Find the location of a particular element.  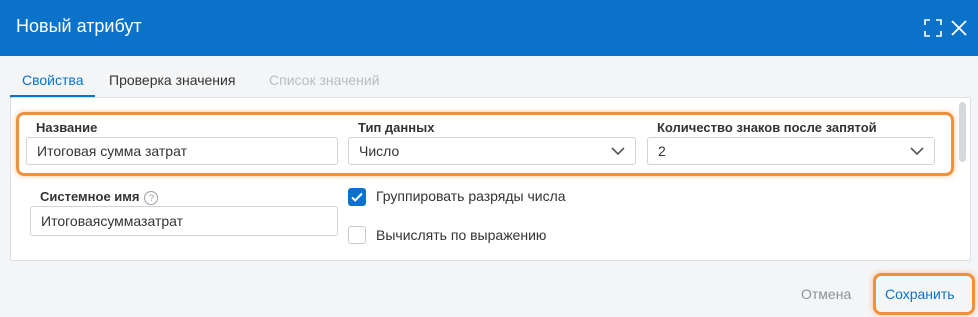

group-digits-label: Группировать разряды числа is located at coordinates (471, 196).